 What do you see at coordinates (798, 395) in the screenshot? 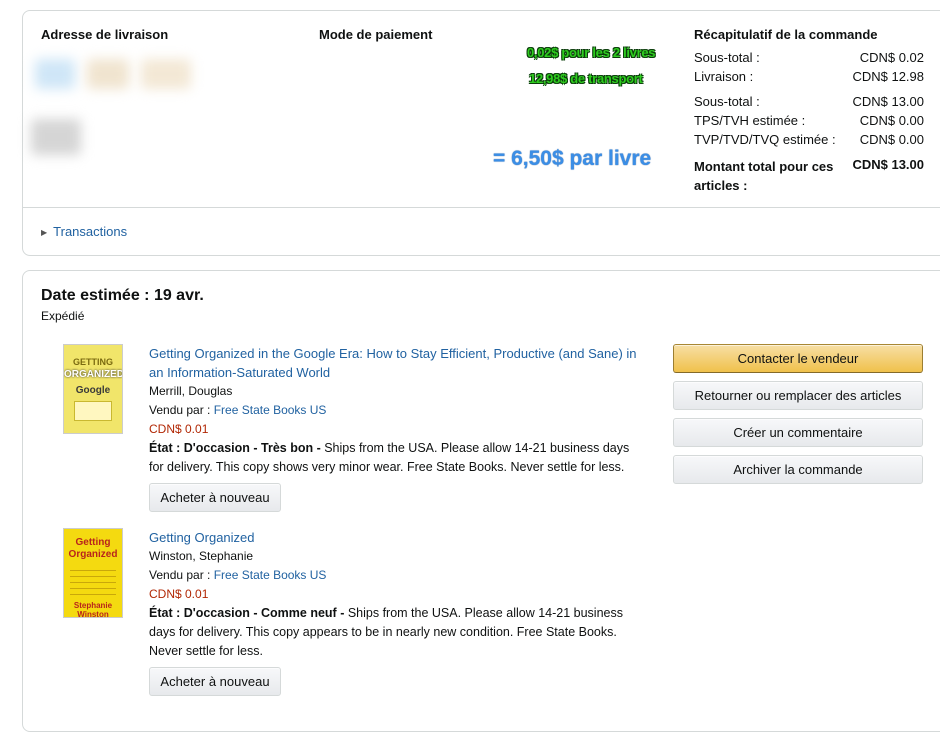
I see `return-replace-button: Retourner ou remplacer des articles` at bounding box center [798, 395].